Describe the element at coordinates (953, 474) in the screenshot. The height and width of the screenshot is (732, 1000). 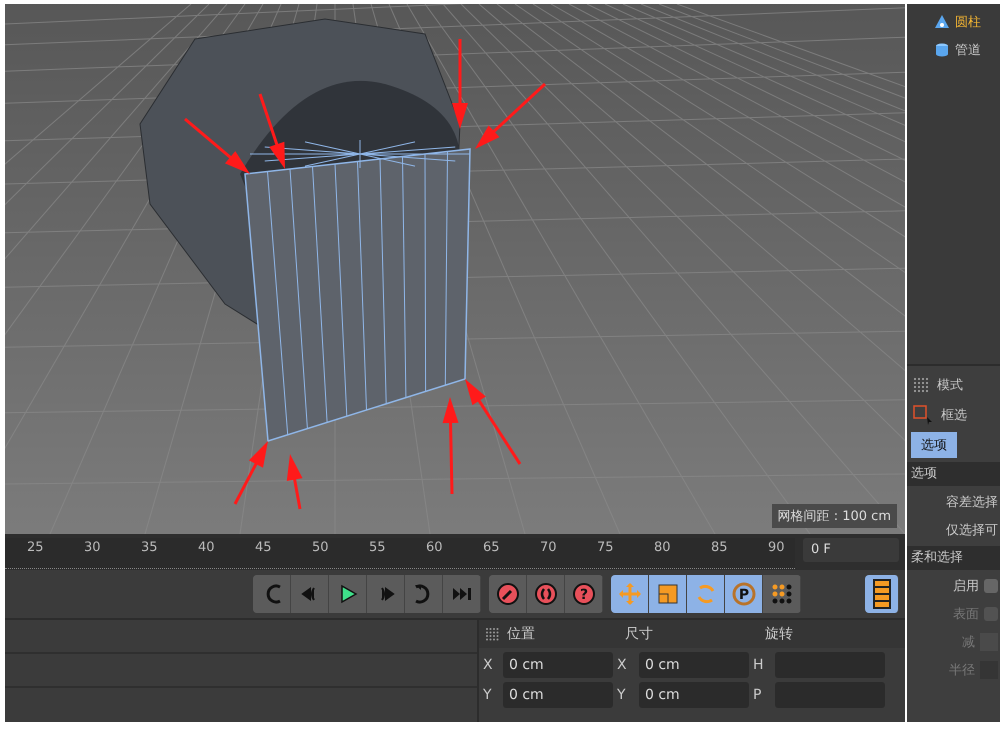
I see `section-header: 选项` at that location.